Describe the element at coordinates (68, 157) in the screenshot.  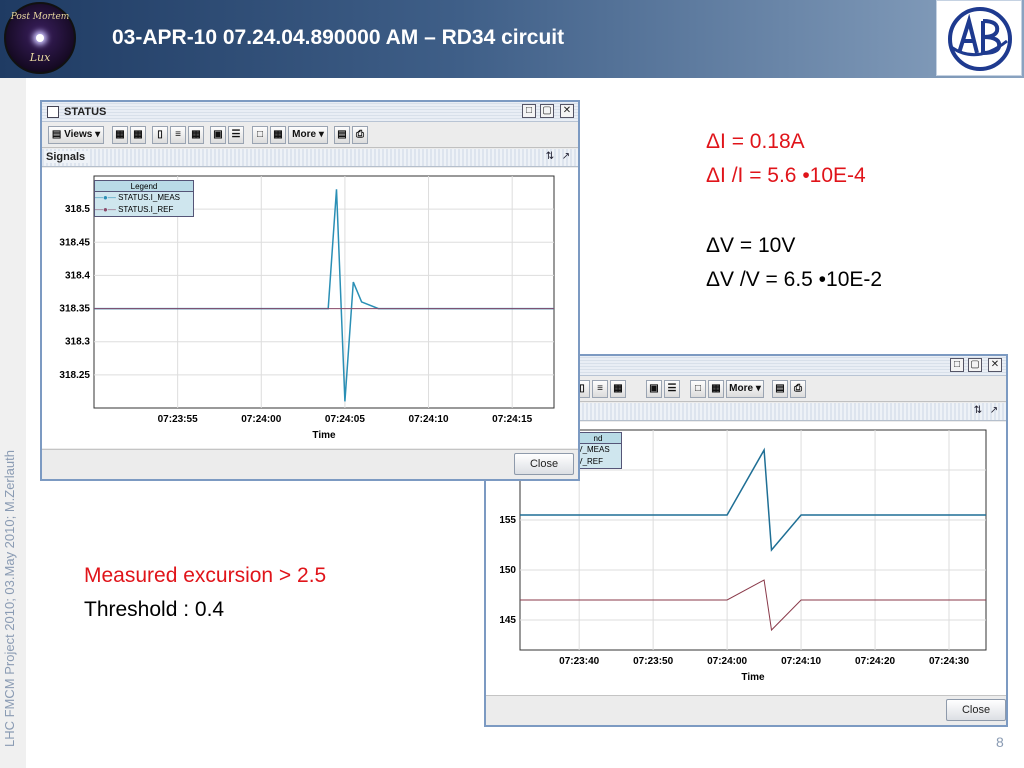
I see `signals-label: Signals` at that location.